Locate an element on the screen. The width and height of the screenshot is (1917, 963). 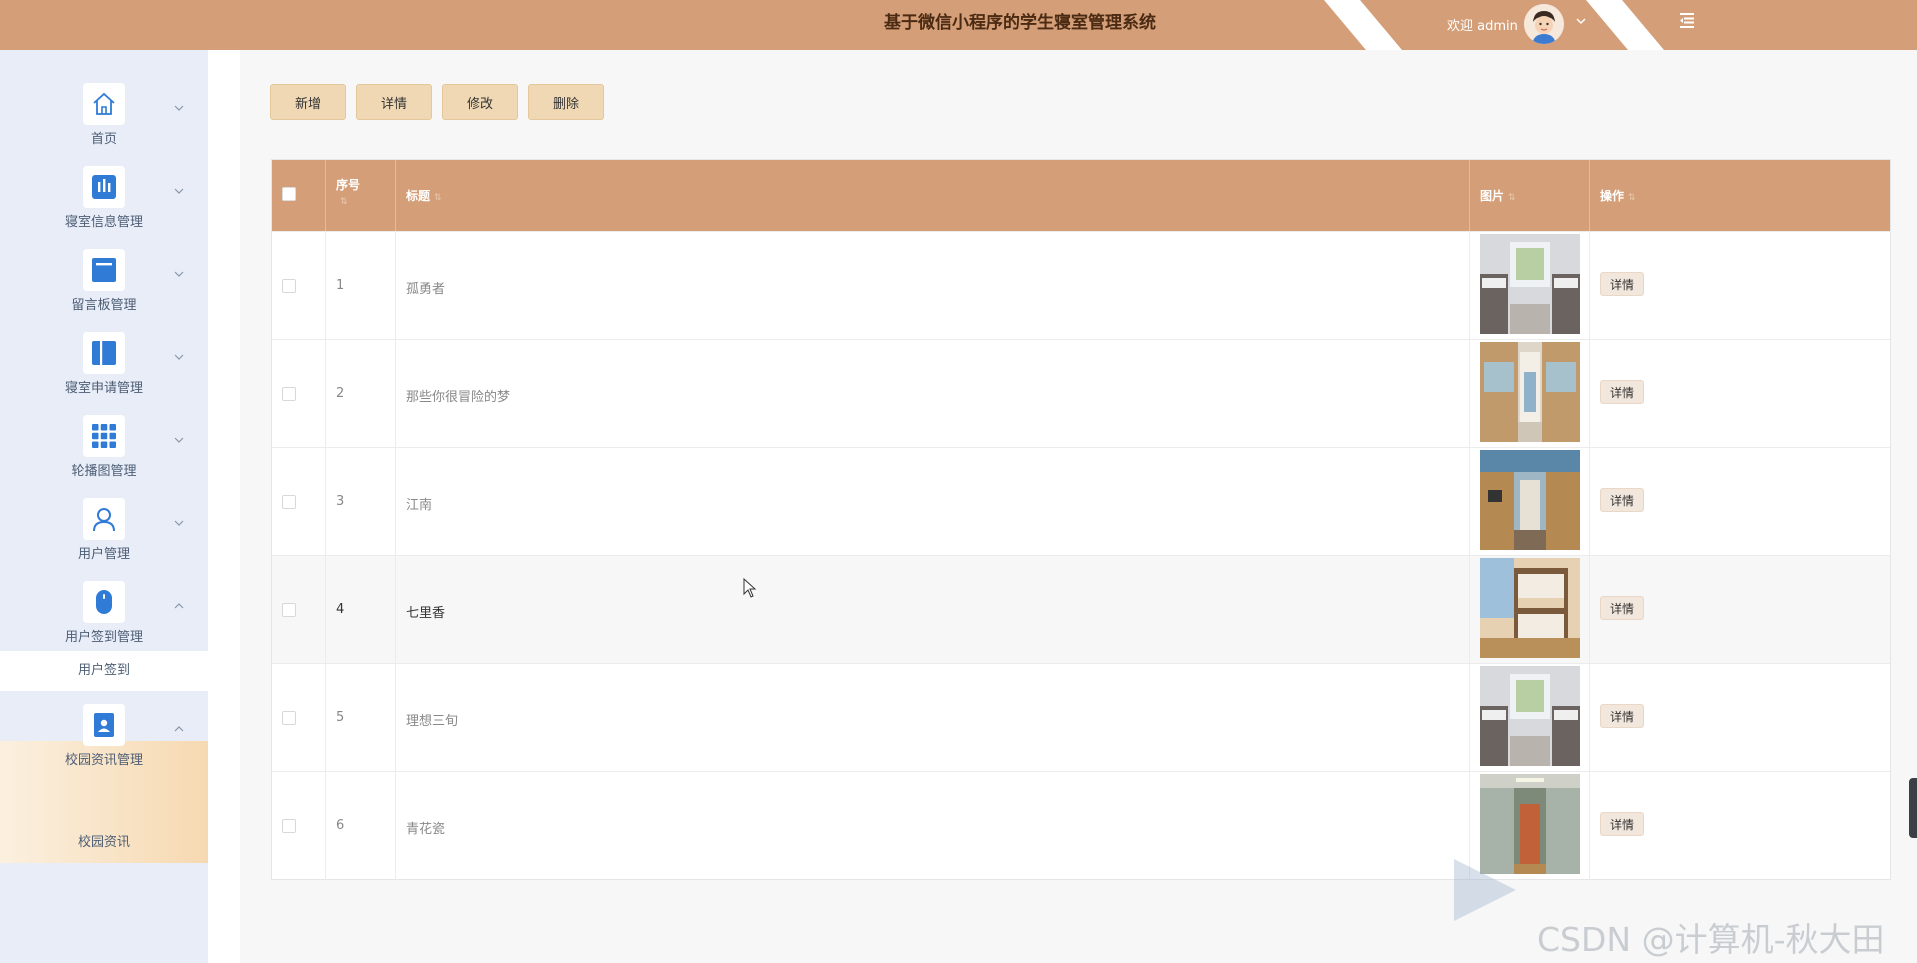
select-all-checkbox is located at coordinates (289, 194).